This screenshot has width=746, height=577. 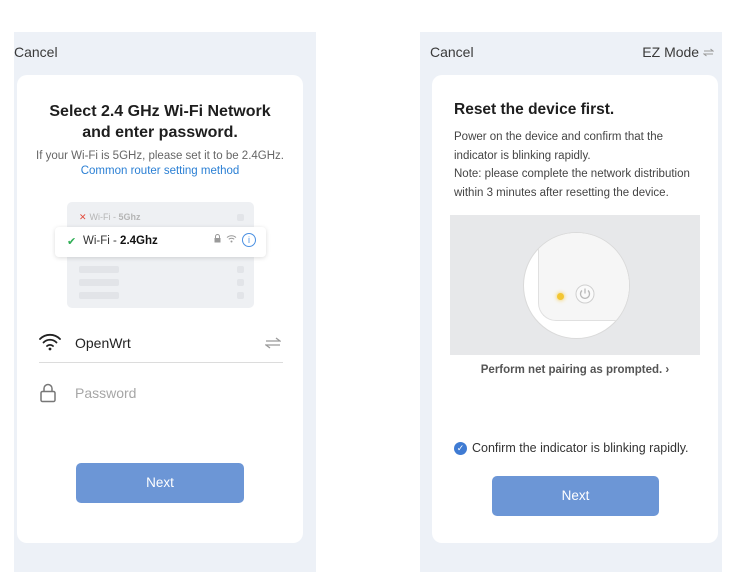 I want to click on wifi-illustration: ✕ Wi-Fi - 5Ghz ✔ Wi-Fi - 2.4Ghz i, so click(x=160, y=255).